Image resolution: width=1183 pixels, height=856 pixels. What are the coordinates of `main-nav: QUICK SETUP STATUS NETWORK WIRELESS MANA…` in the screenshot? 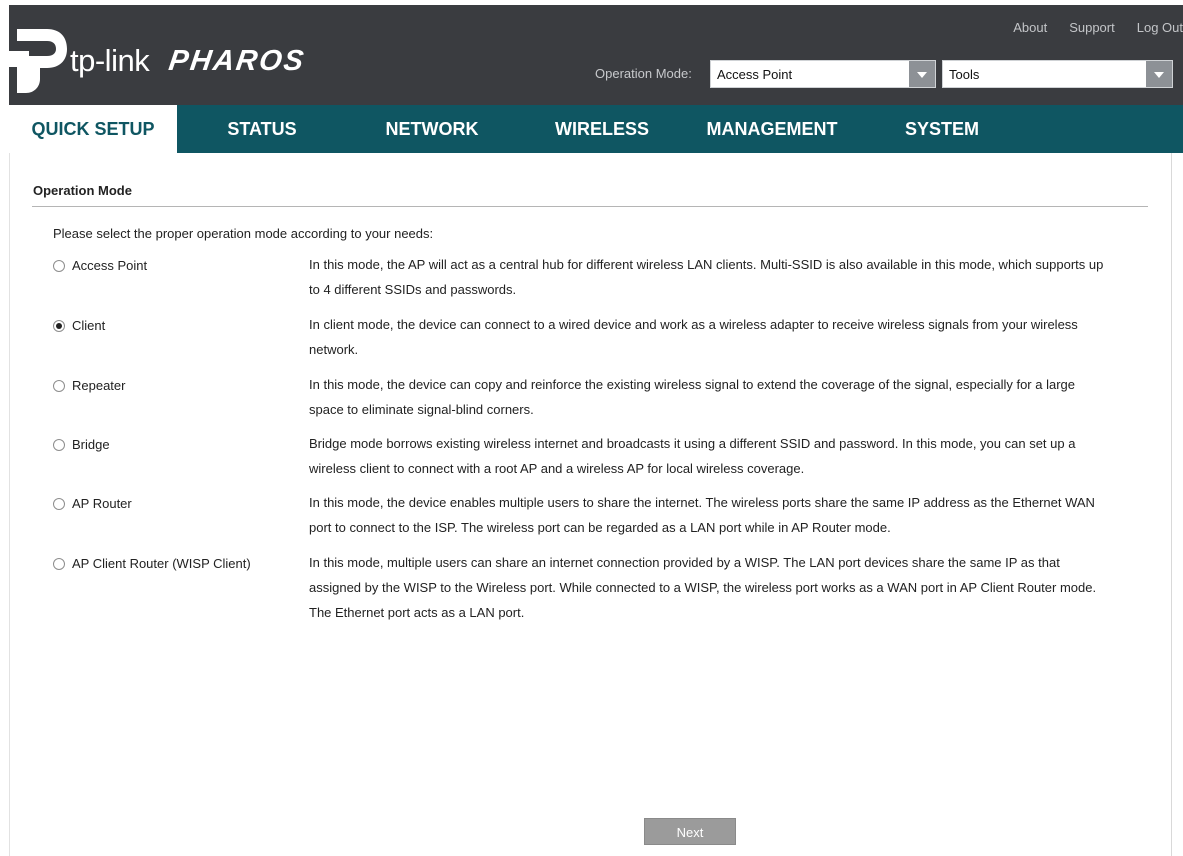 It's located at (596, 129).